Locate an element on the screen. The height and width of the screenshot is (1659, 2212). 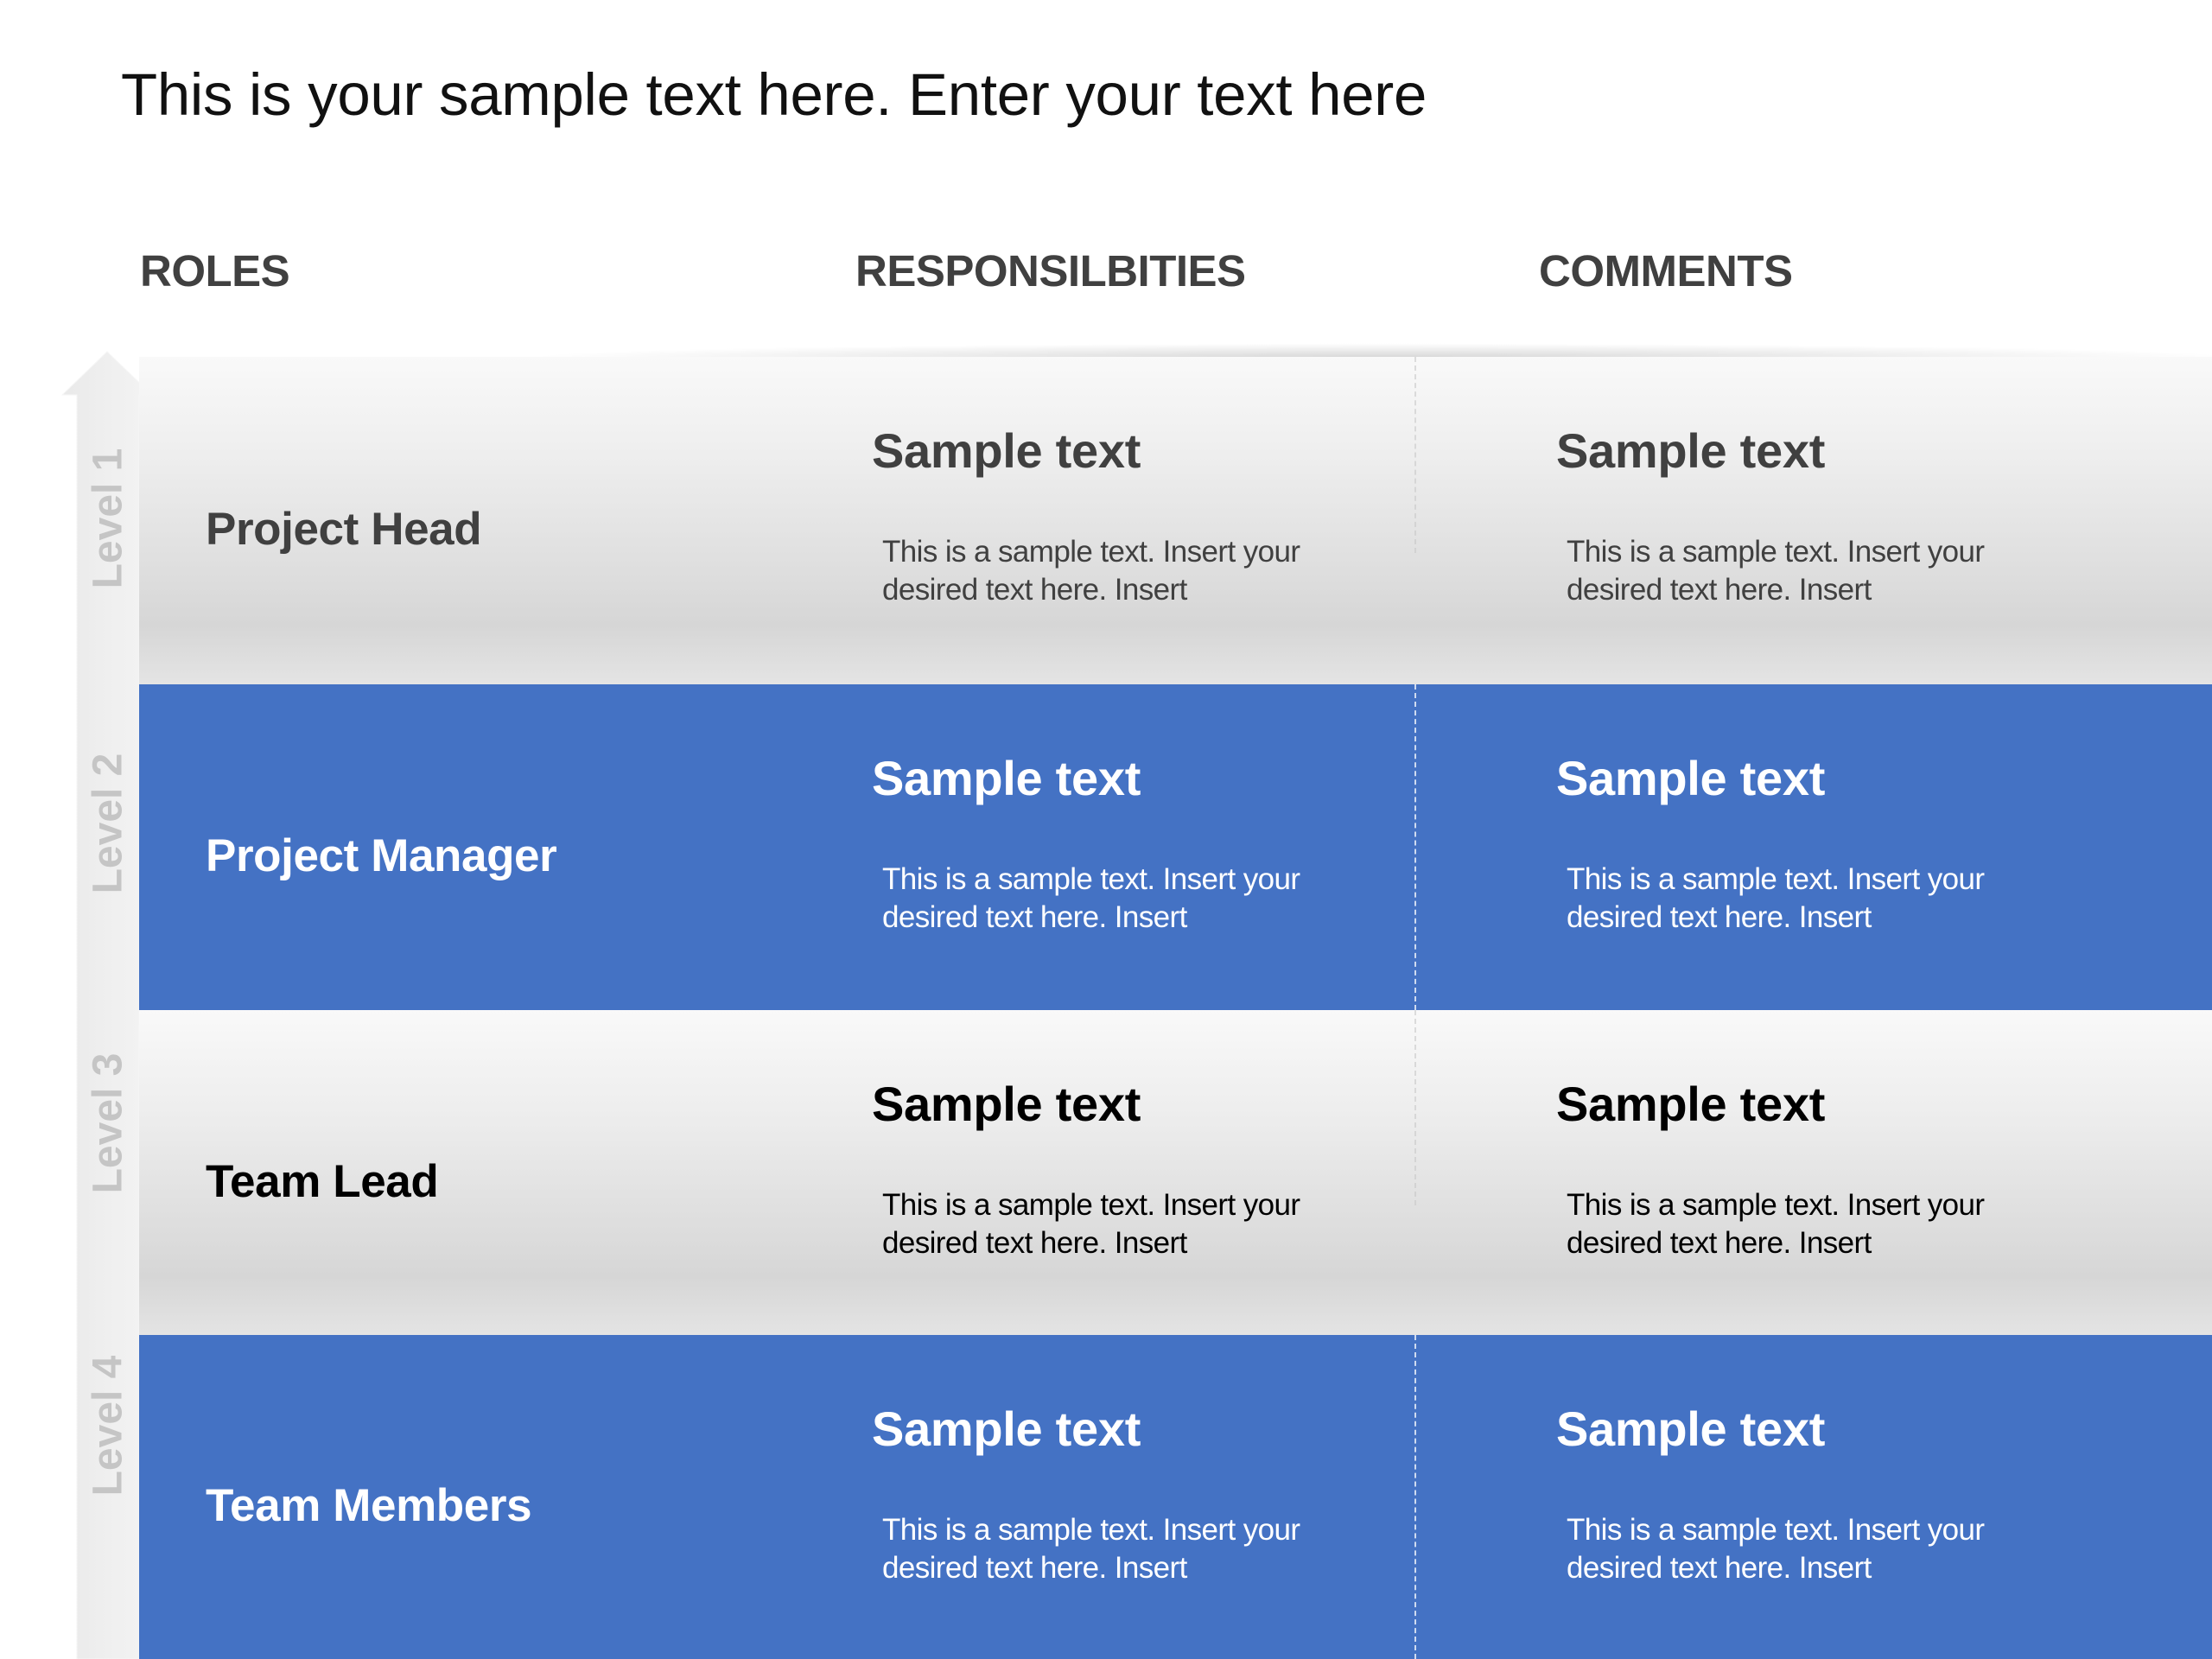
header-comments: COMMENTS is located at coordinates (1666, 271).